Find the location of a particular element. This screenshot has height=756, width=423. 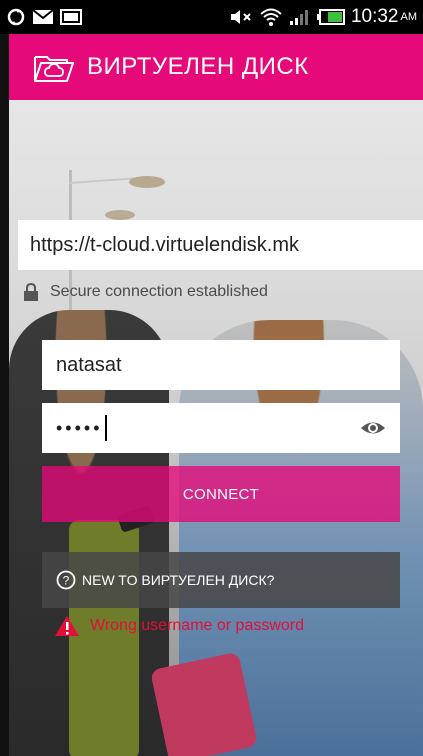

battery-icon is located at coordinates (330, 17).